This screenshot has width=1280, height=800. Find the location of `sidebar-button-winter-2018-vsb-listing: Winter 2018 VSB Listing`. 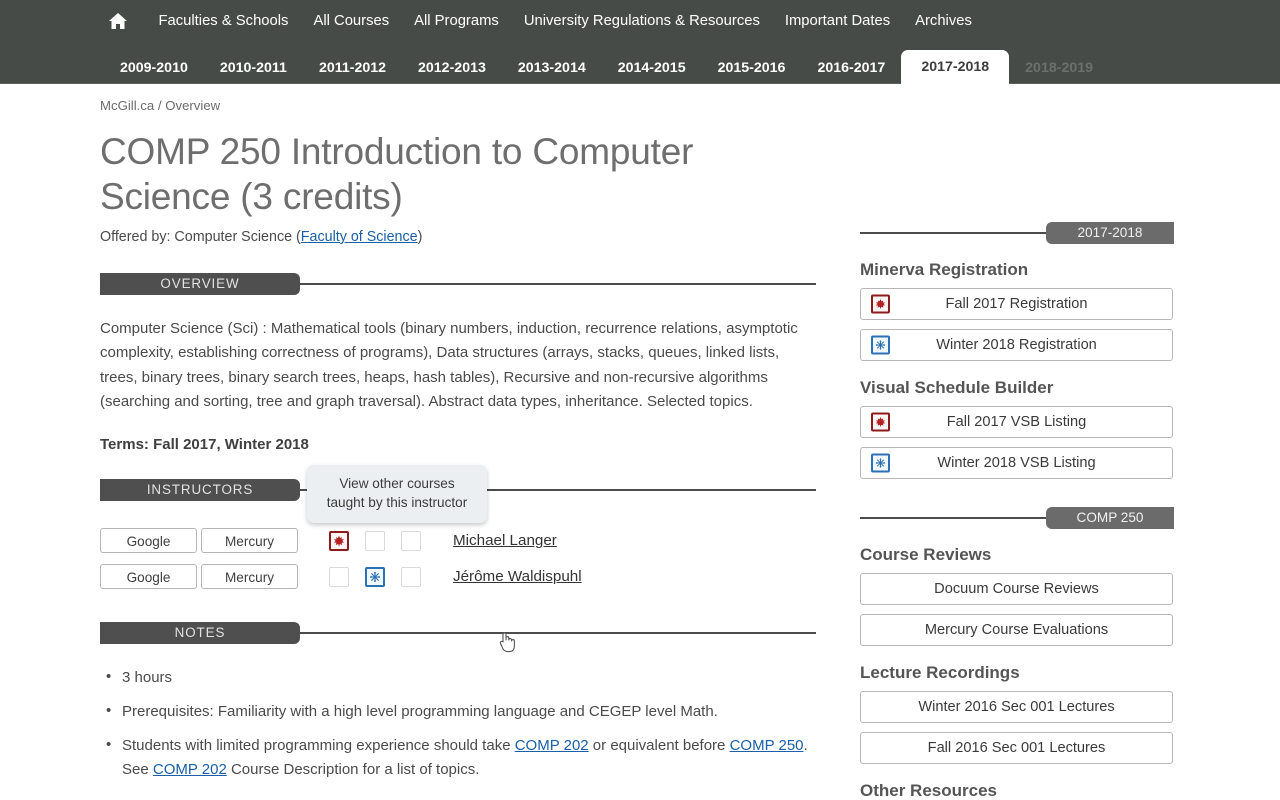

sidebar-button-winter-2018-vsb-listing: Winter 2018 VSB Listing is located at coordinates (1016, 463).